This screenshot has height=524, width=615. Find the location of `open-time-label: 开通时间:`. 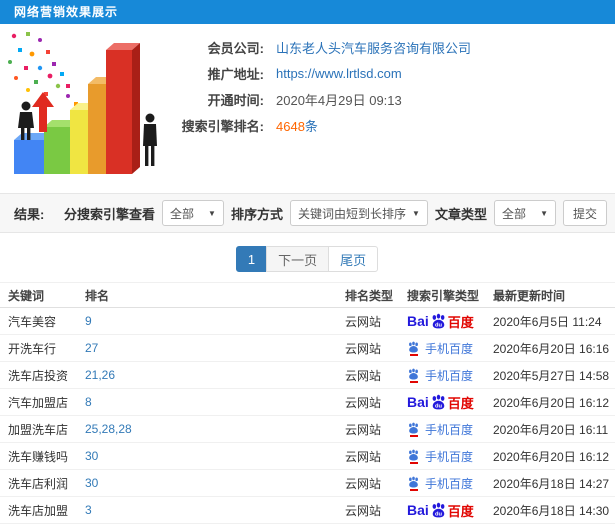

open-time-label: 开通时间: is located at coordinates (235, 100).